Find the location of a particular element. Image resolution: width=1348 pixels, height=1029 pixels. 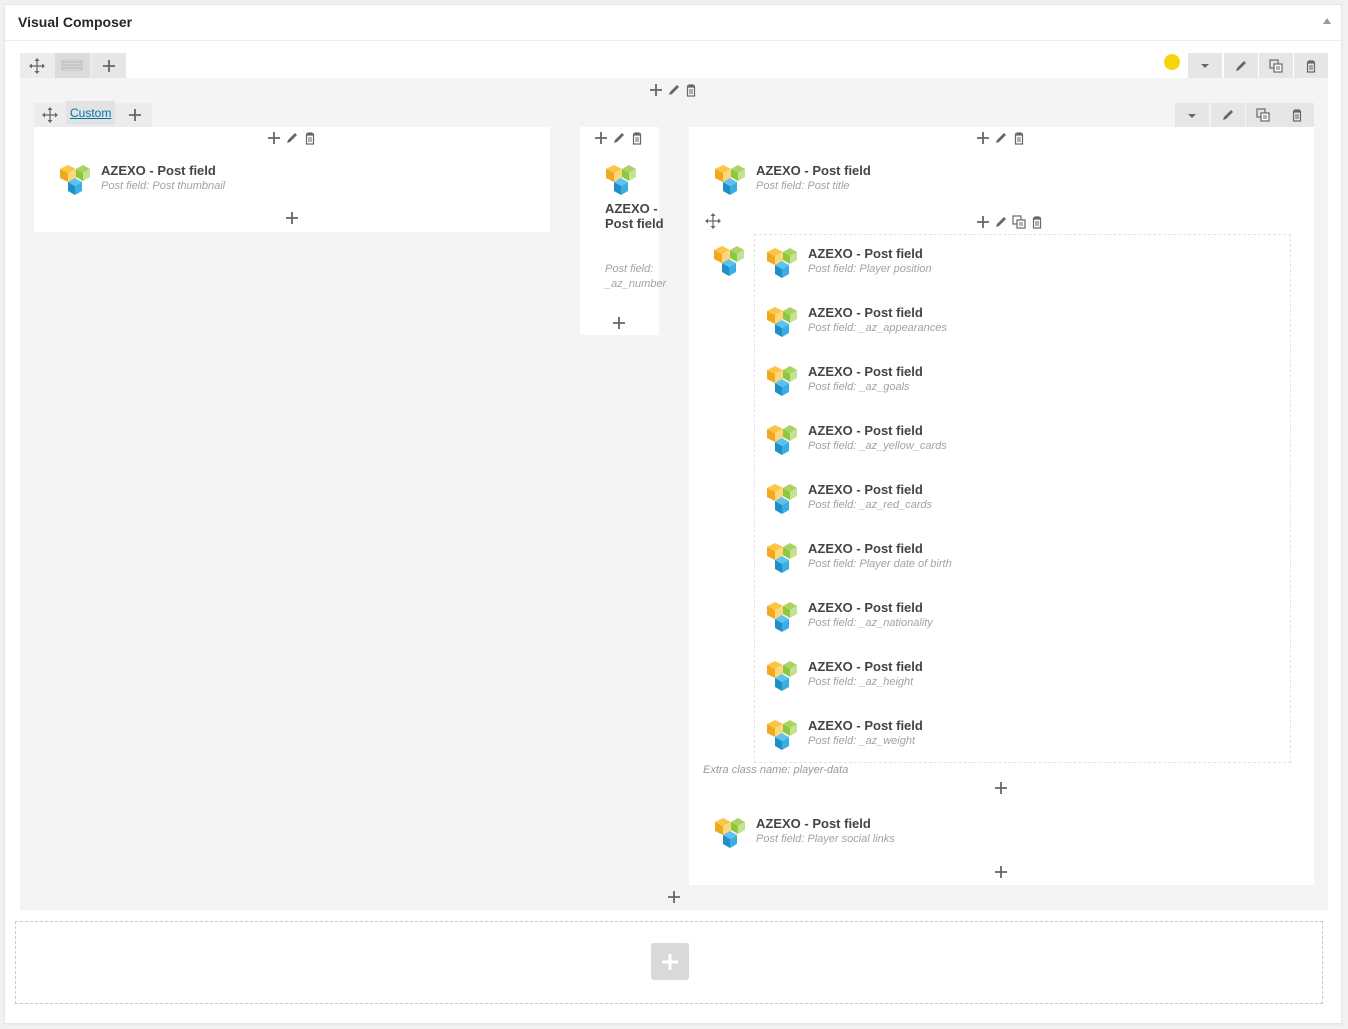

caret-down-icon is located at coordinates (1192, 116).